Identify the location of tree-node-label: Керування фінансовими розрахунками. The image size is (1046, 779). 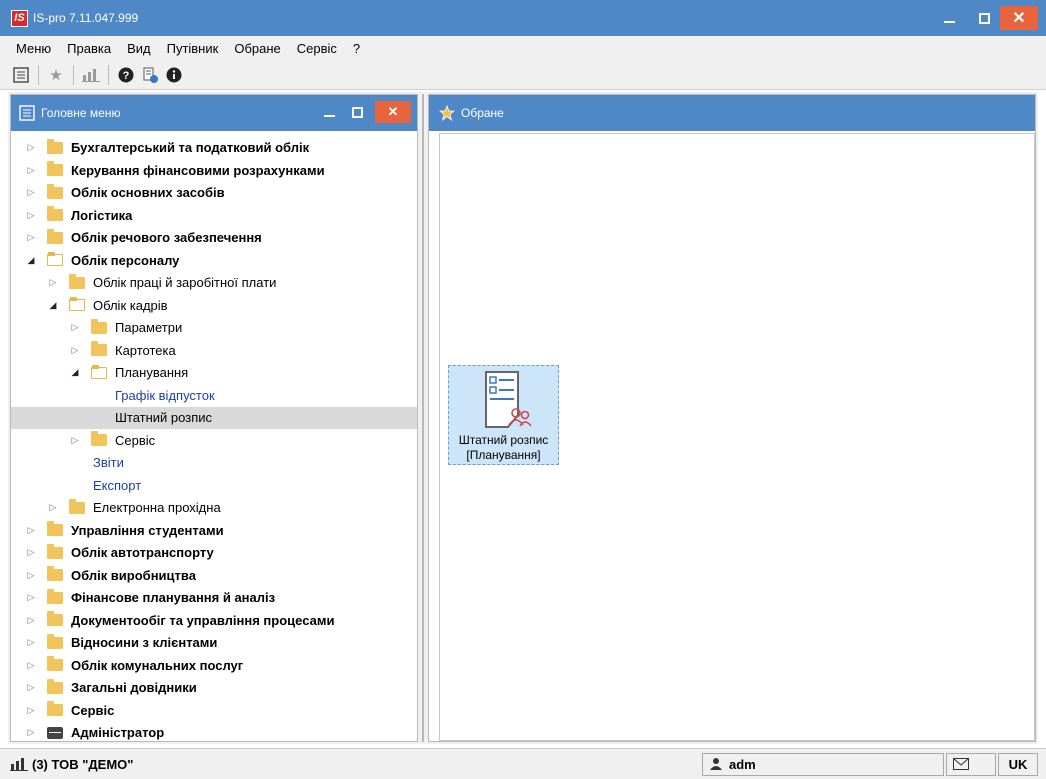
(198, 170).